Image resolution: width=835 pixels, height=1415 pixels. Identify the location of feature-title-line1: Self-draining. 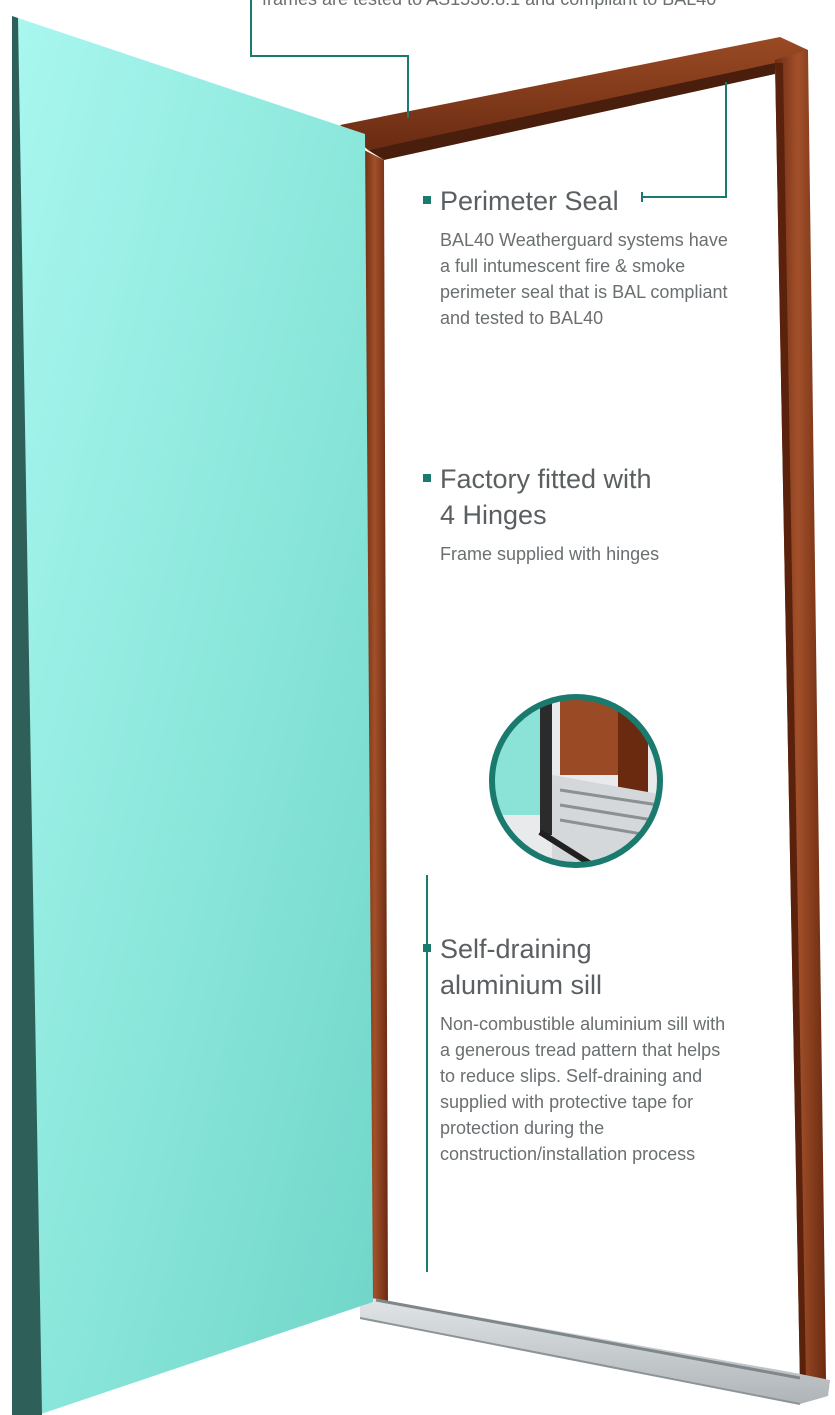
(516, 949).